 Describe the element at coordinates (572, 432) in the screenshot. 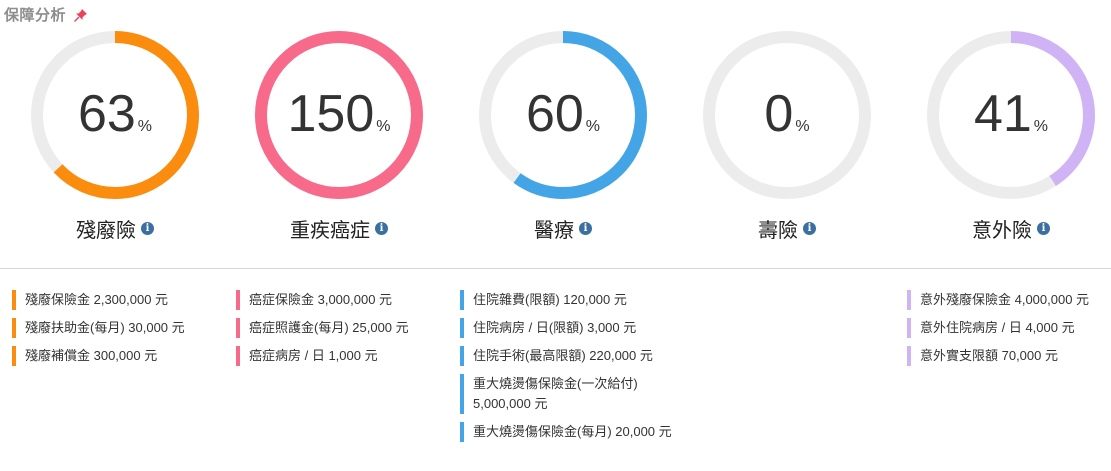

I see `list-item: 重大燒燙傷保險金(每月) 20,000 元` at that location.